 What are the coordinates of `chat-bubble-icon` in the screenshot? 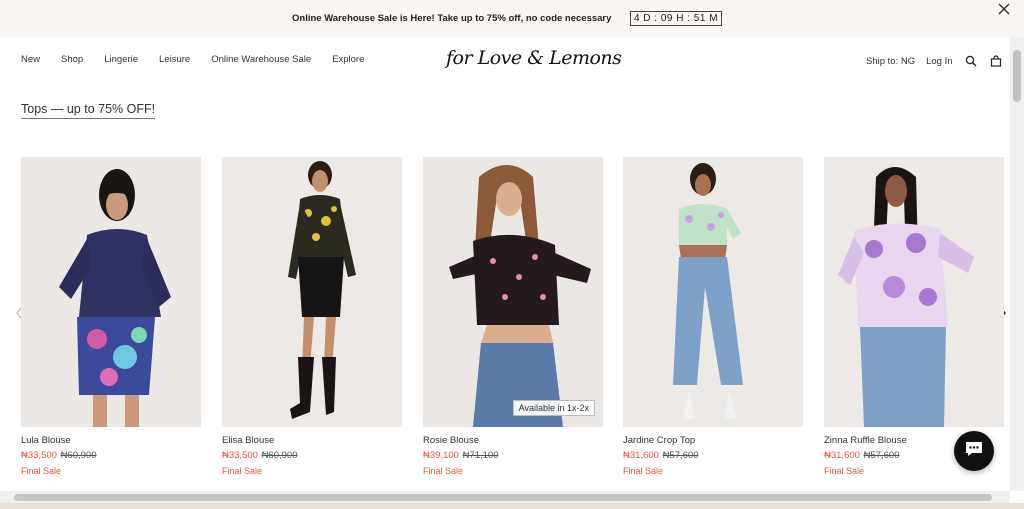 It's located at (974, 451).